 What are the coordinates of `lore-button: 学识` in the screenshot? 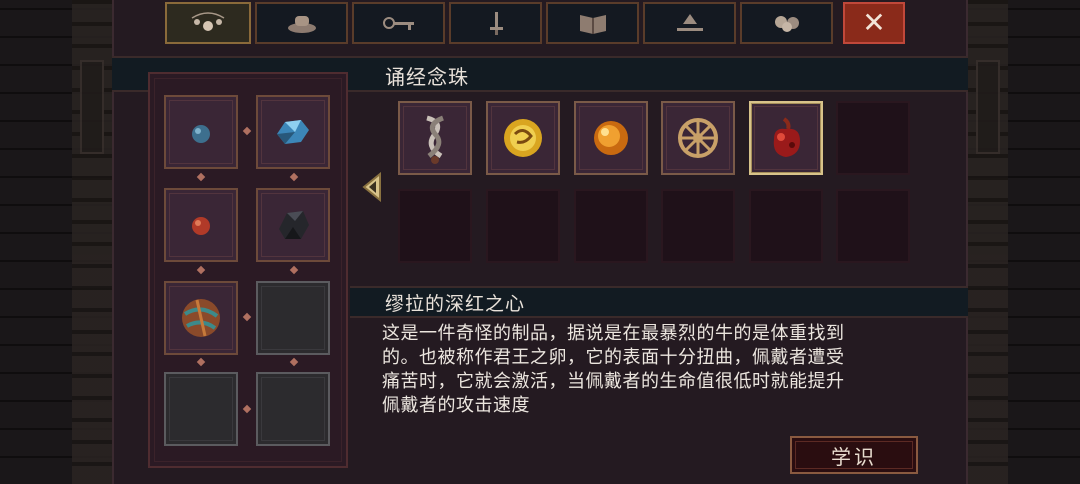 It's located at (854, 455).